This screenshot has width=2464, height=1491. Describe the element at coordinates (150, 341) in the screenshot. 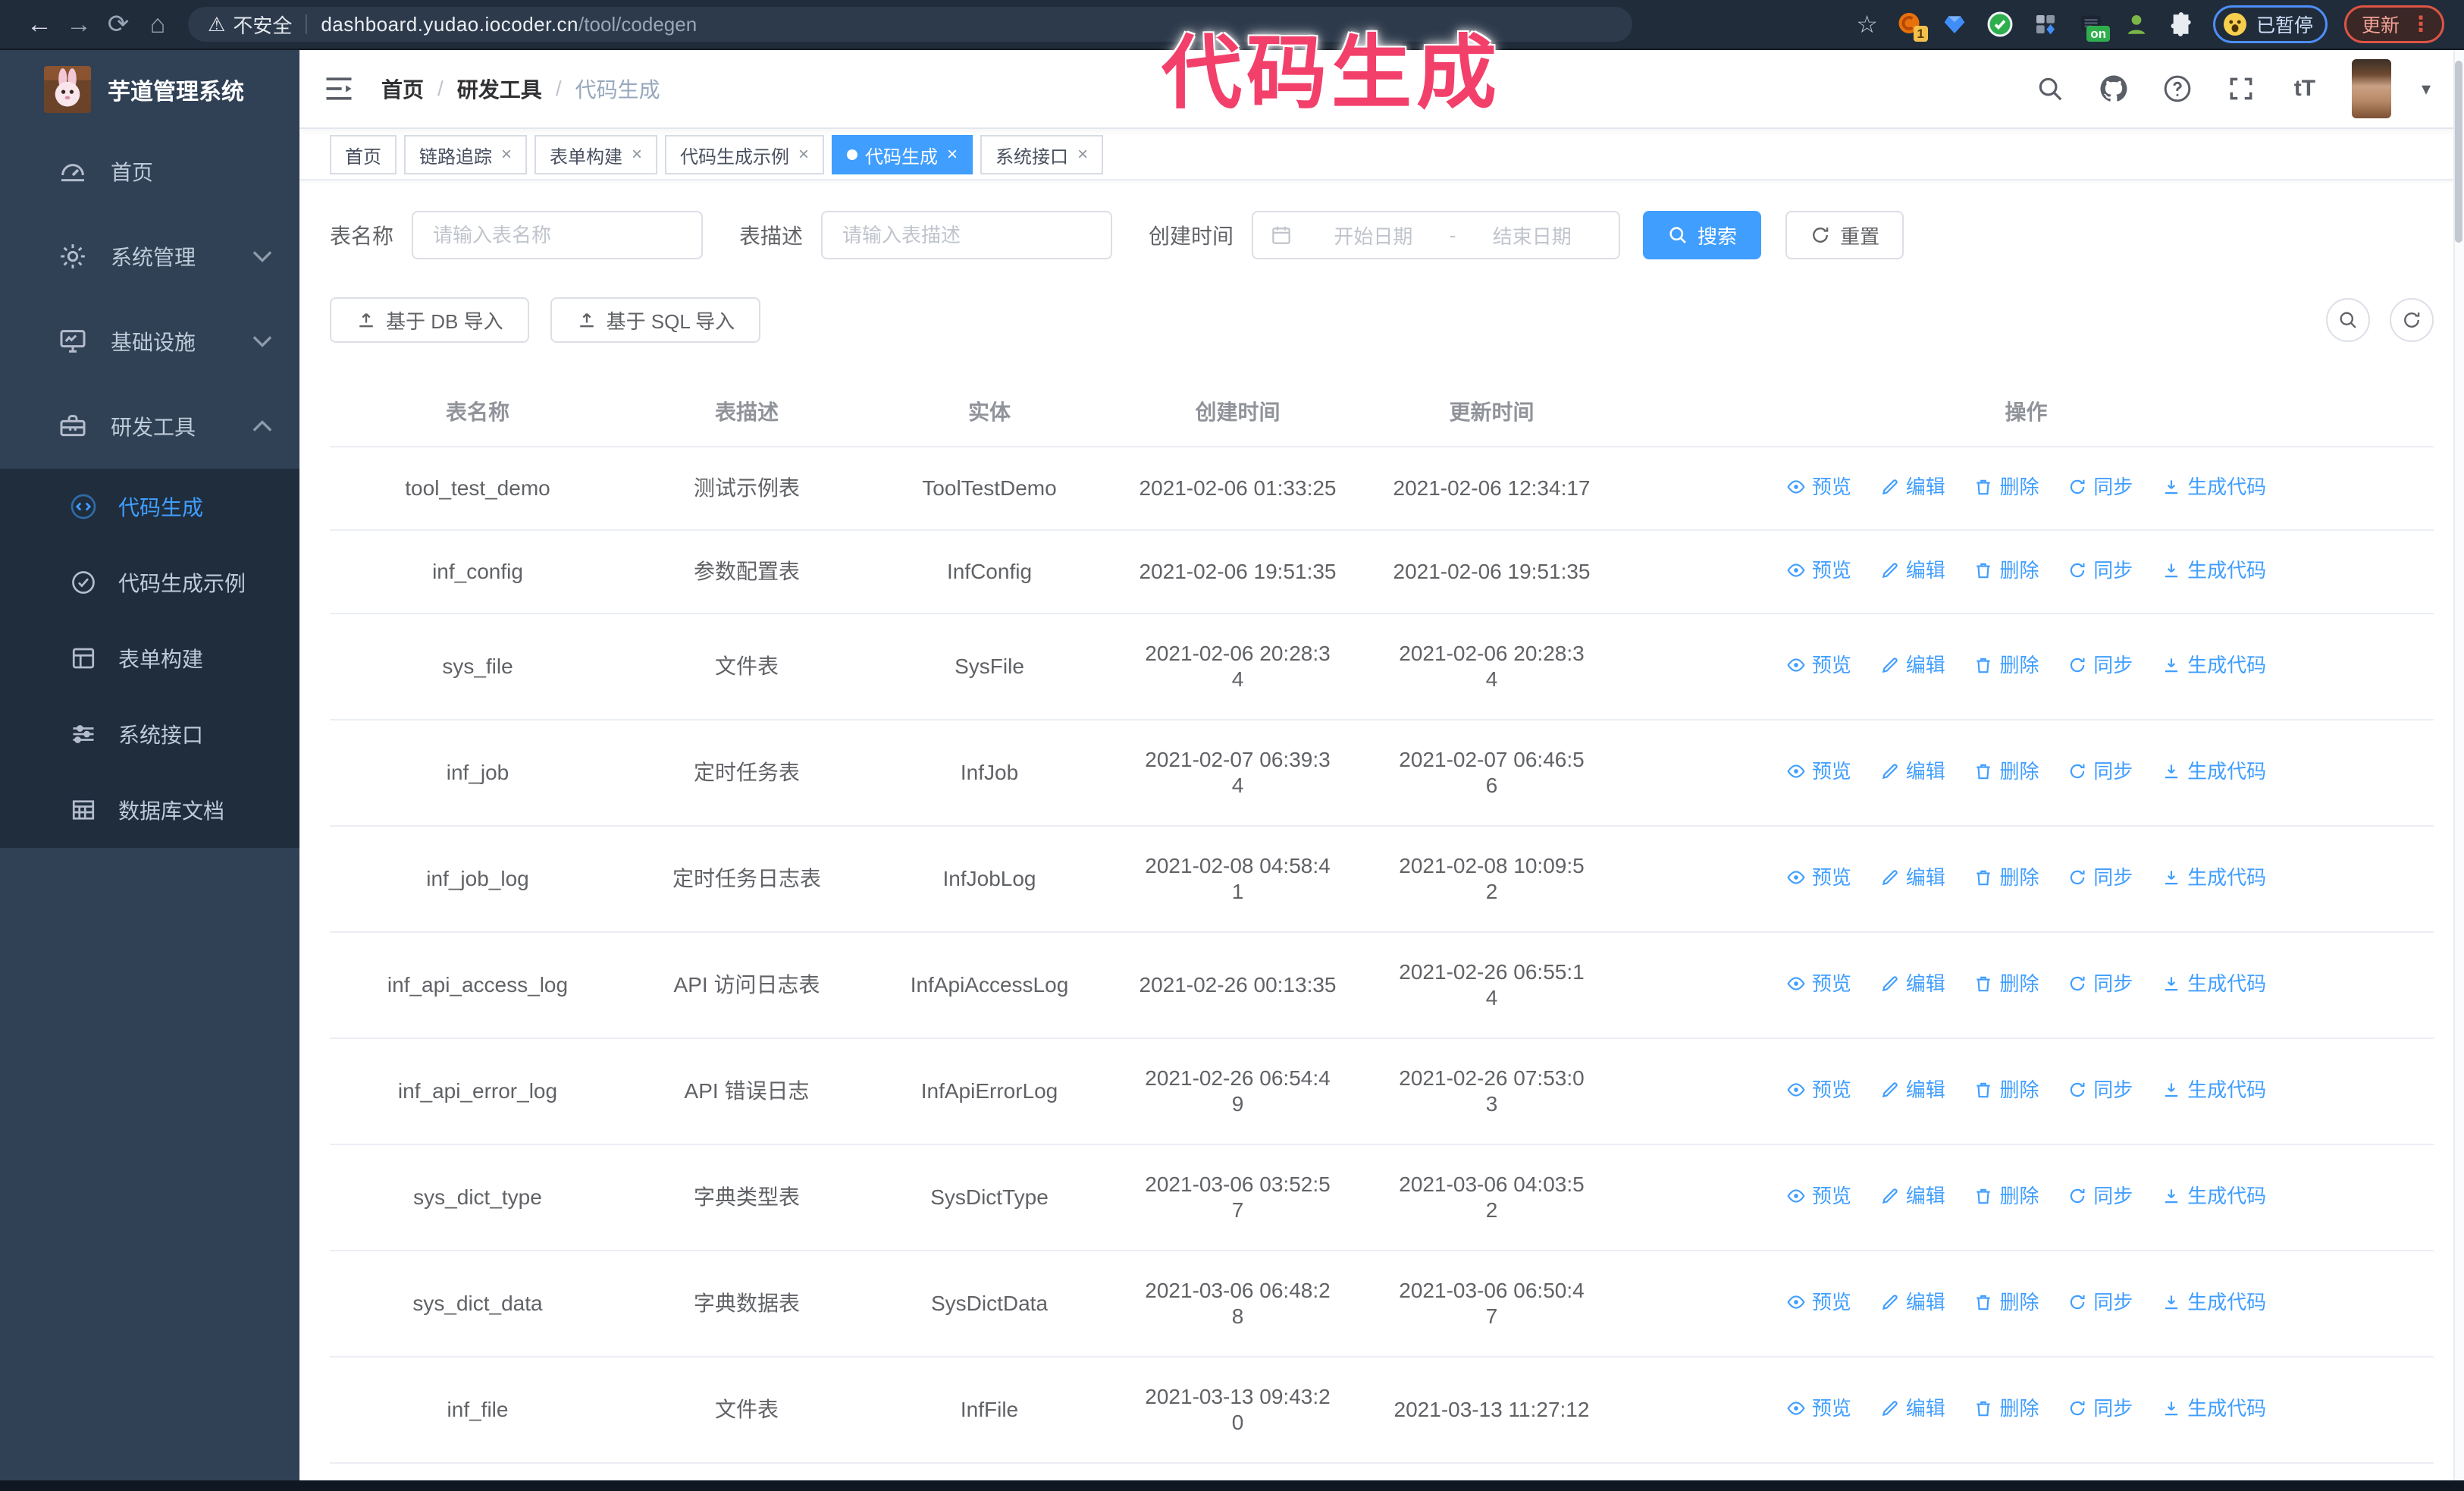

I see `sidebar-item-infrastructure: 基础设施` at that location.